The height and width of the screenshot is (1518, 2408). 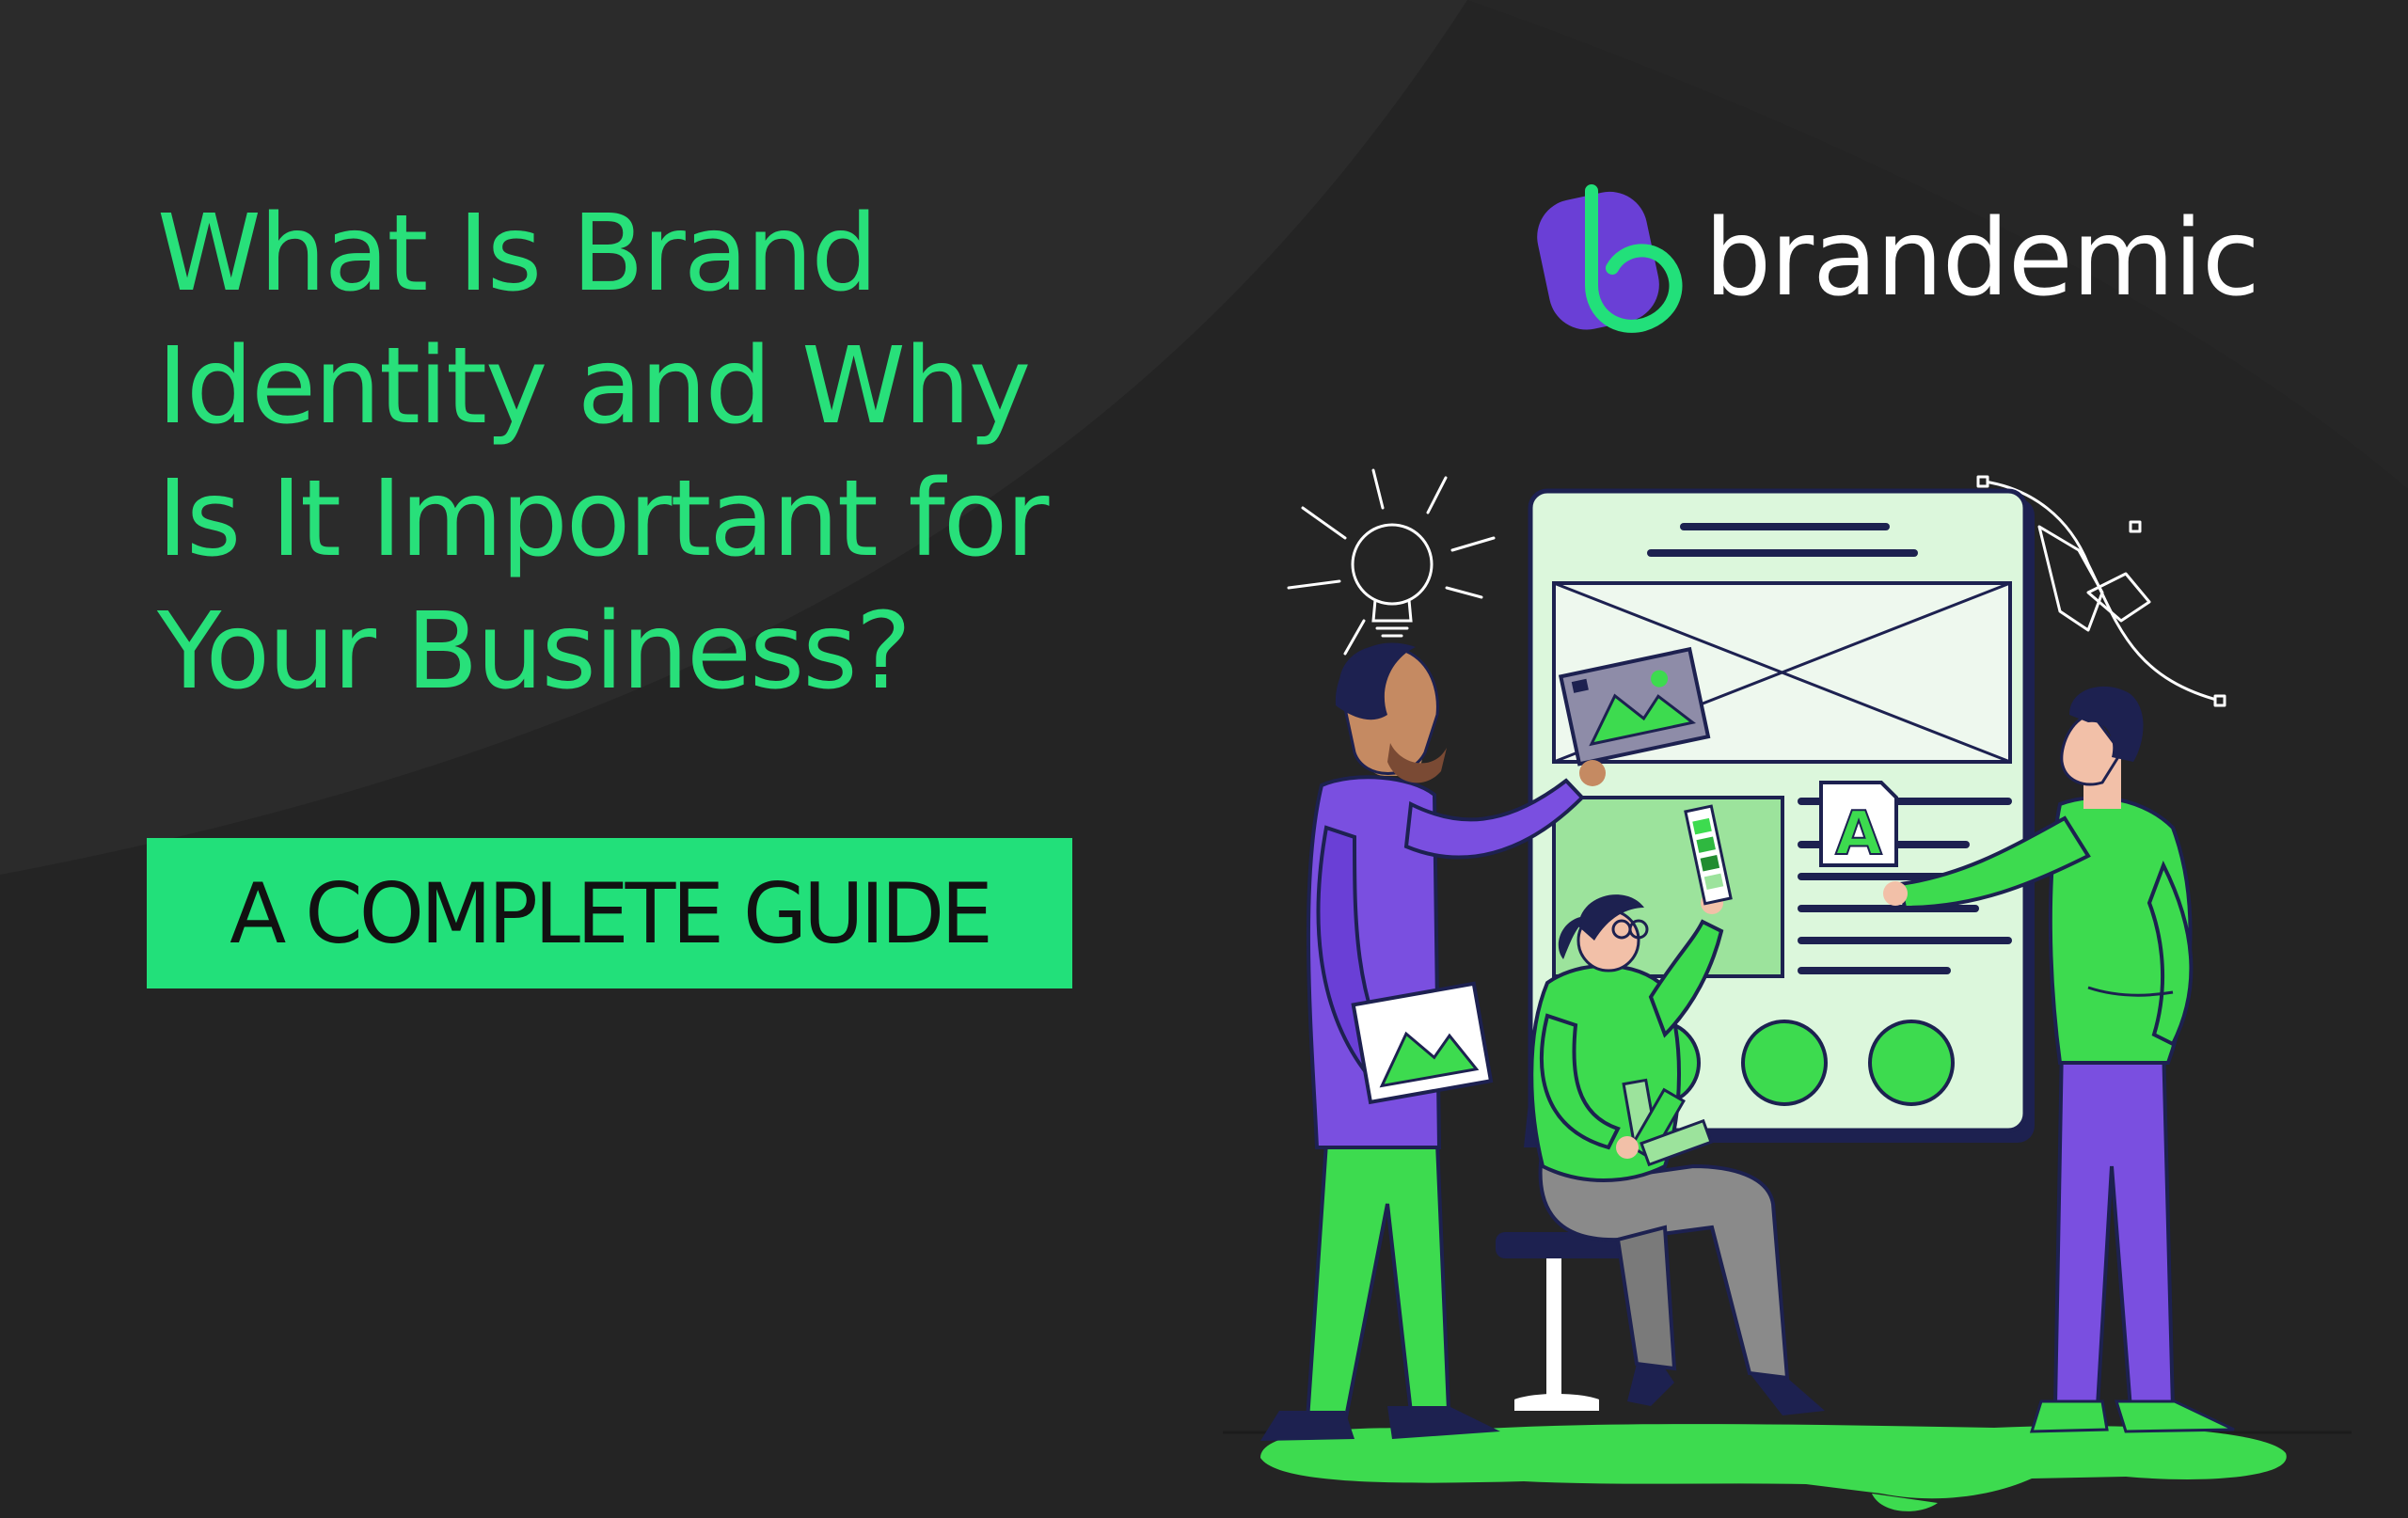 What do you see at coordinates (603, 519) in the screenshot?
I see `headline-line: Is It Important for` at bounding box center [603, 519].